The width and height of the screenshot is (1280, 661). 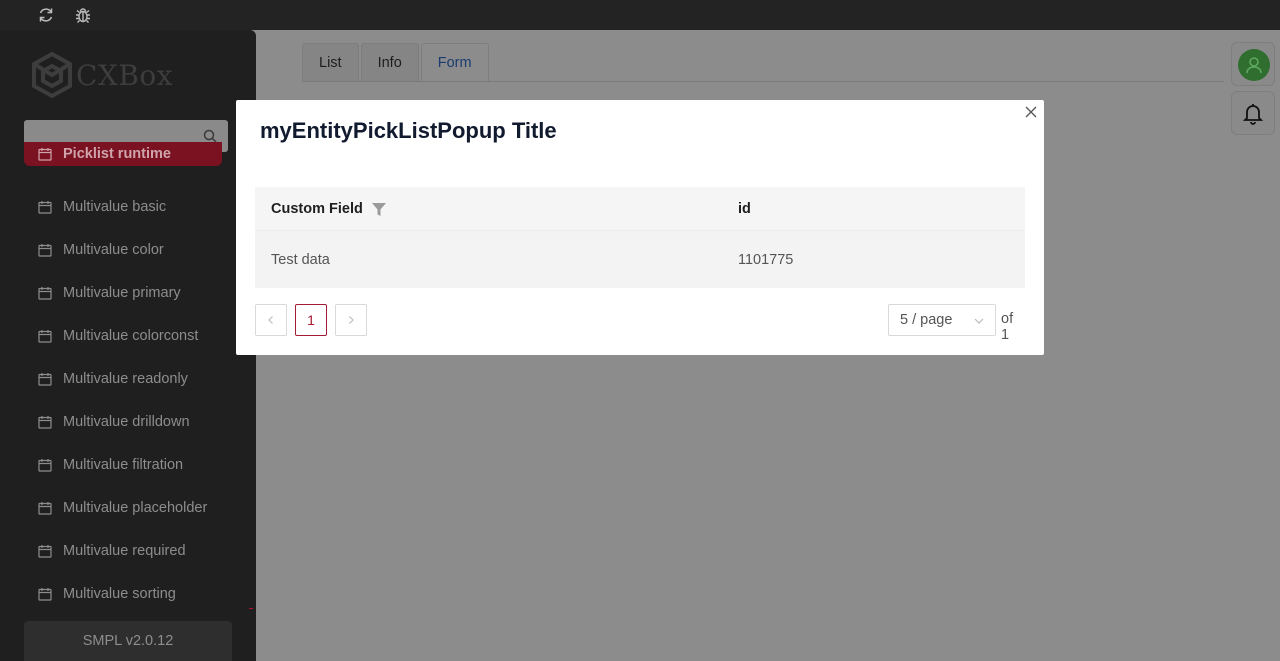 I want to click on top-bar, so click(x=640, y=15).